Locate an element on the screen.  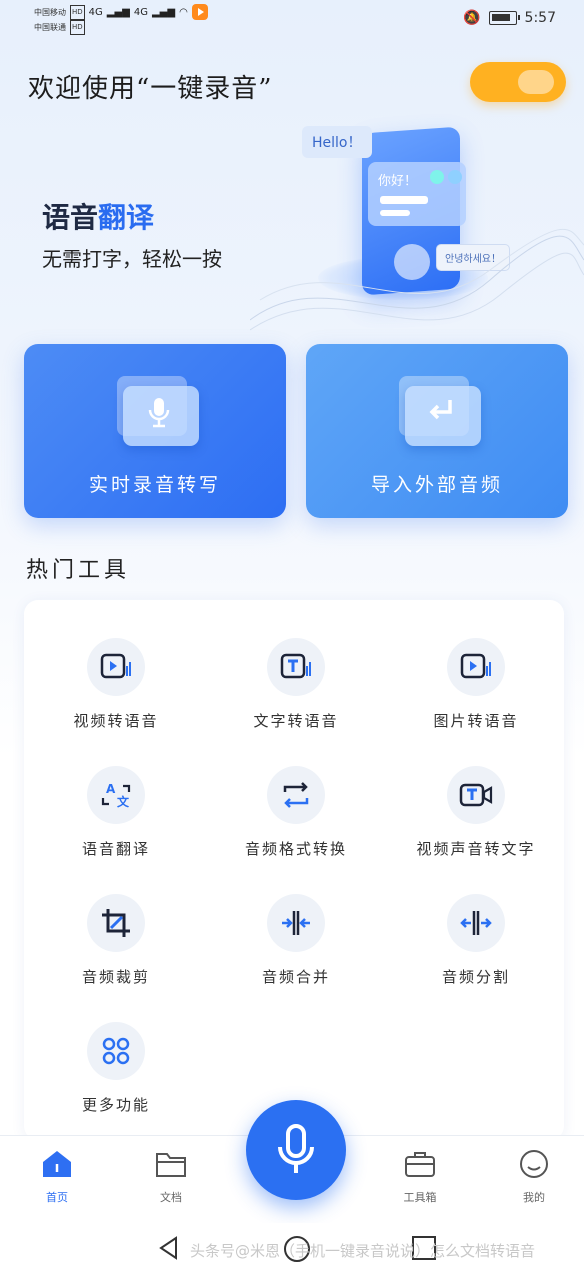
signal-icon-1: ▂▄▆ is located at coordinates (118, 12).